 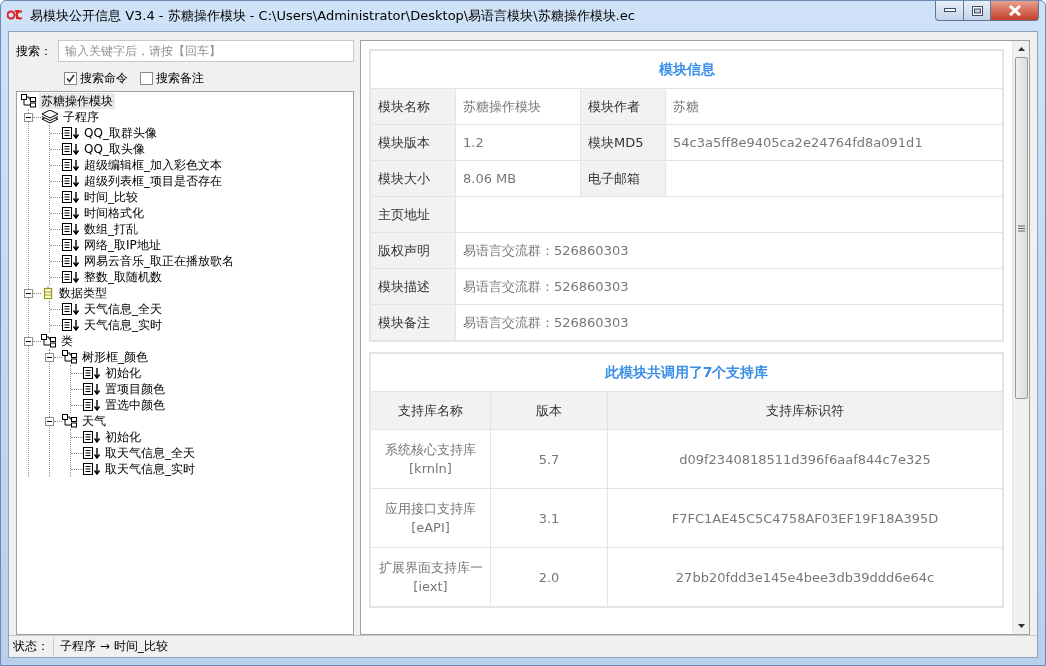 I want to click on table-cell: 2.0, so click(x=549, y=577).